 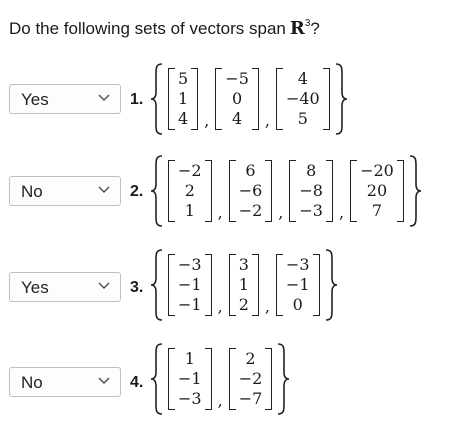 What do you see at coordinates (137, 99) in the screenshot?
I see `item-number: 1.` at bounding box center [137, 99].